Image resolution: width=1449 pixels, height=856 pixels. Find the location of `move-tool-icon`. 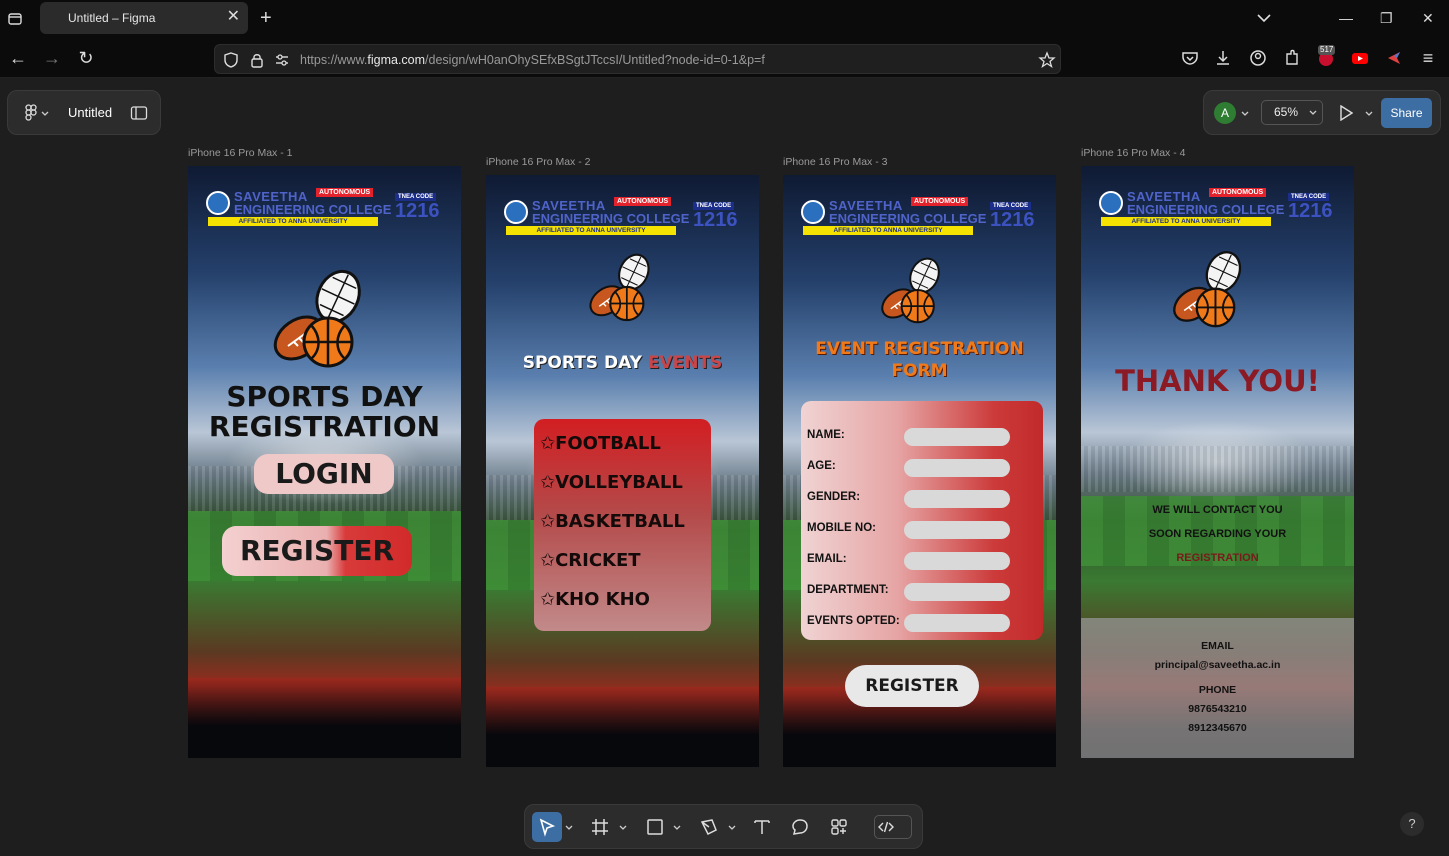

move-tool-icon is located at coordinates (547, 827).